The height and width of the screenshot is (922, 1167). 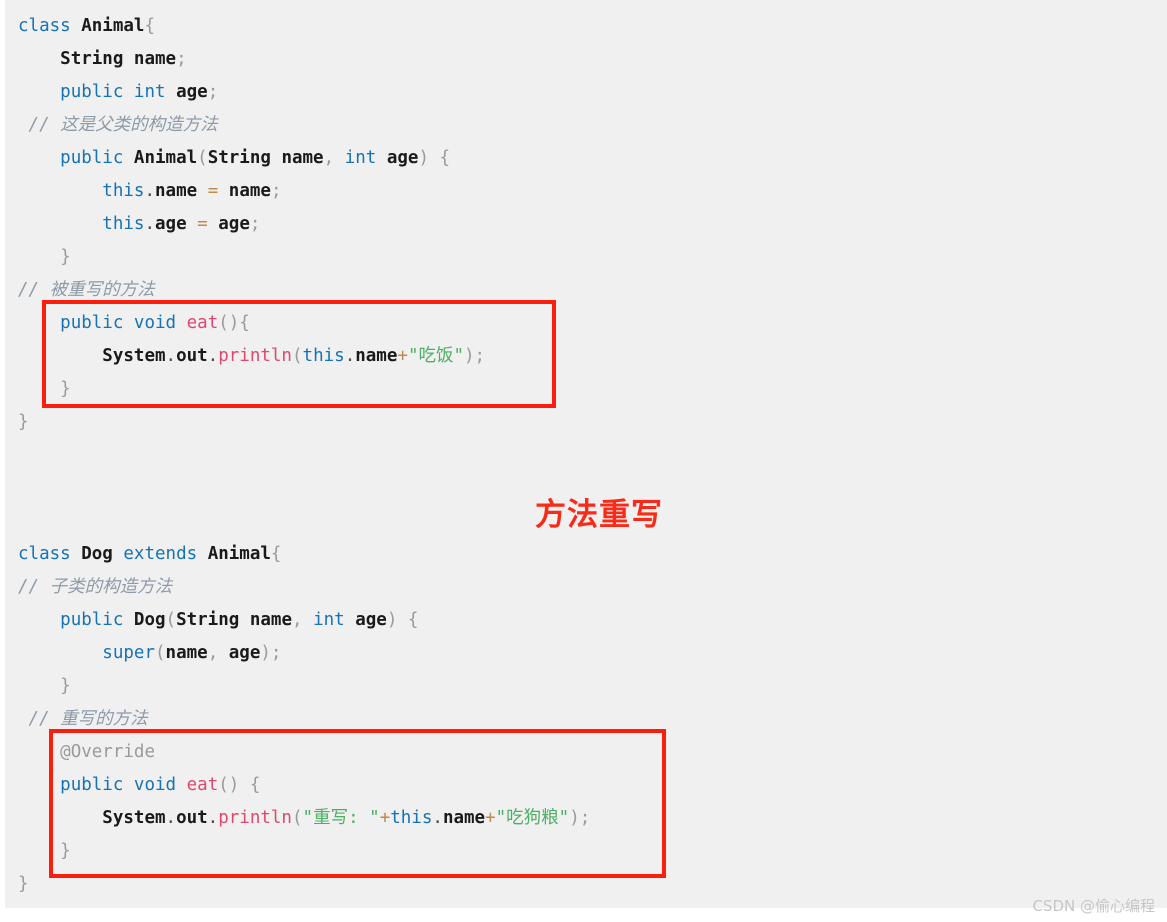 I want to click on code-line: public Animal(String name, int age) {, so click(x=586, y=158).